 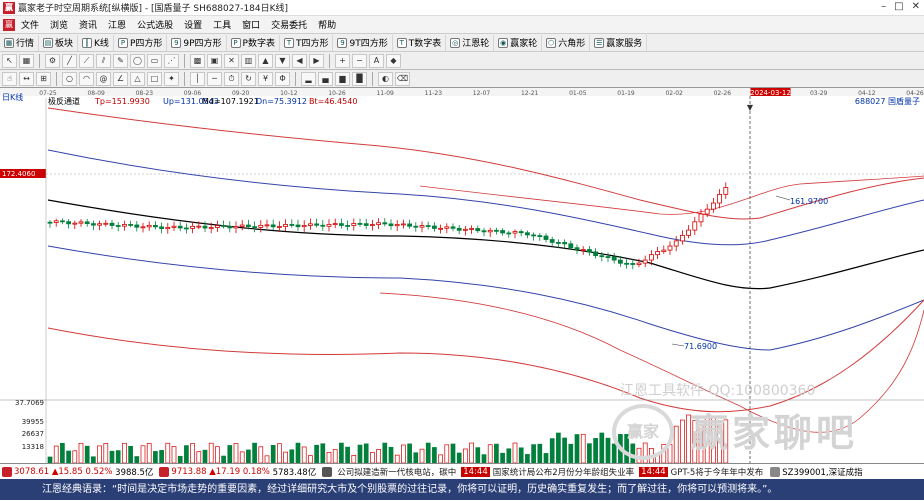 I want to click on bars-tool-icon: ▥, so click(x=248, y=60).